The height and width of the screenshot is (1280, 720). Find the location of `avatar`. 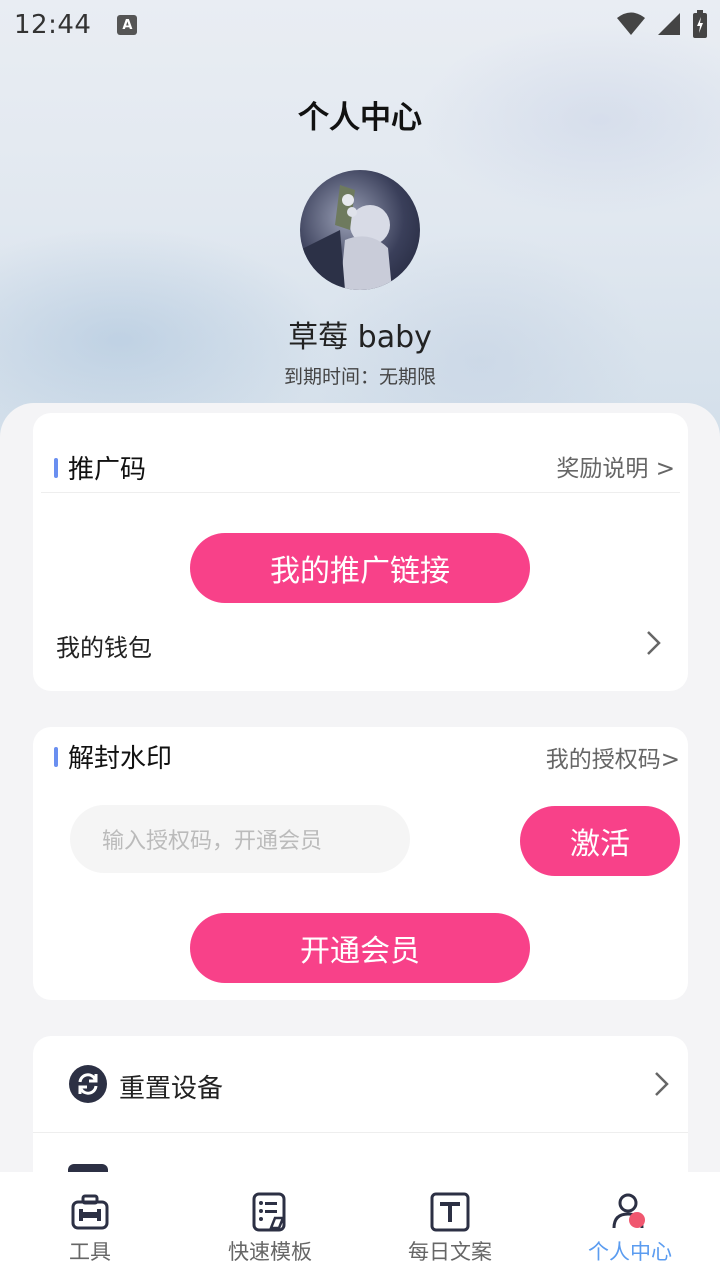

avatar is located at coordinates (360, 230).